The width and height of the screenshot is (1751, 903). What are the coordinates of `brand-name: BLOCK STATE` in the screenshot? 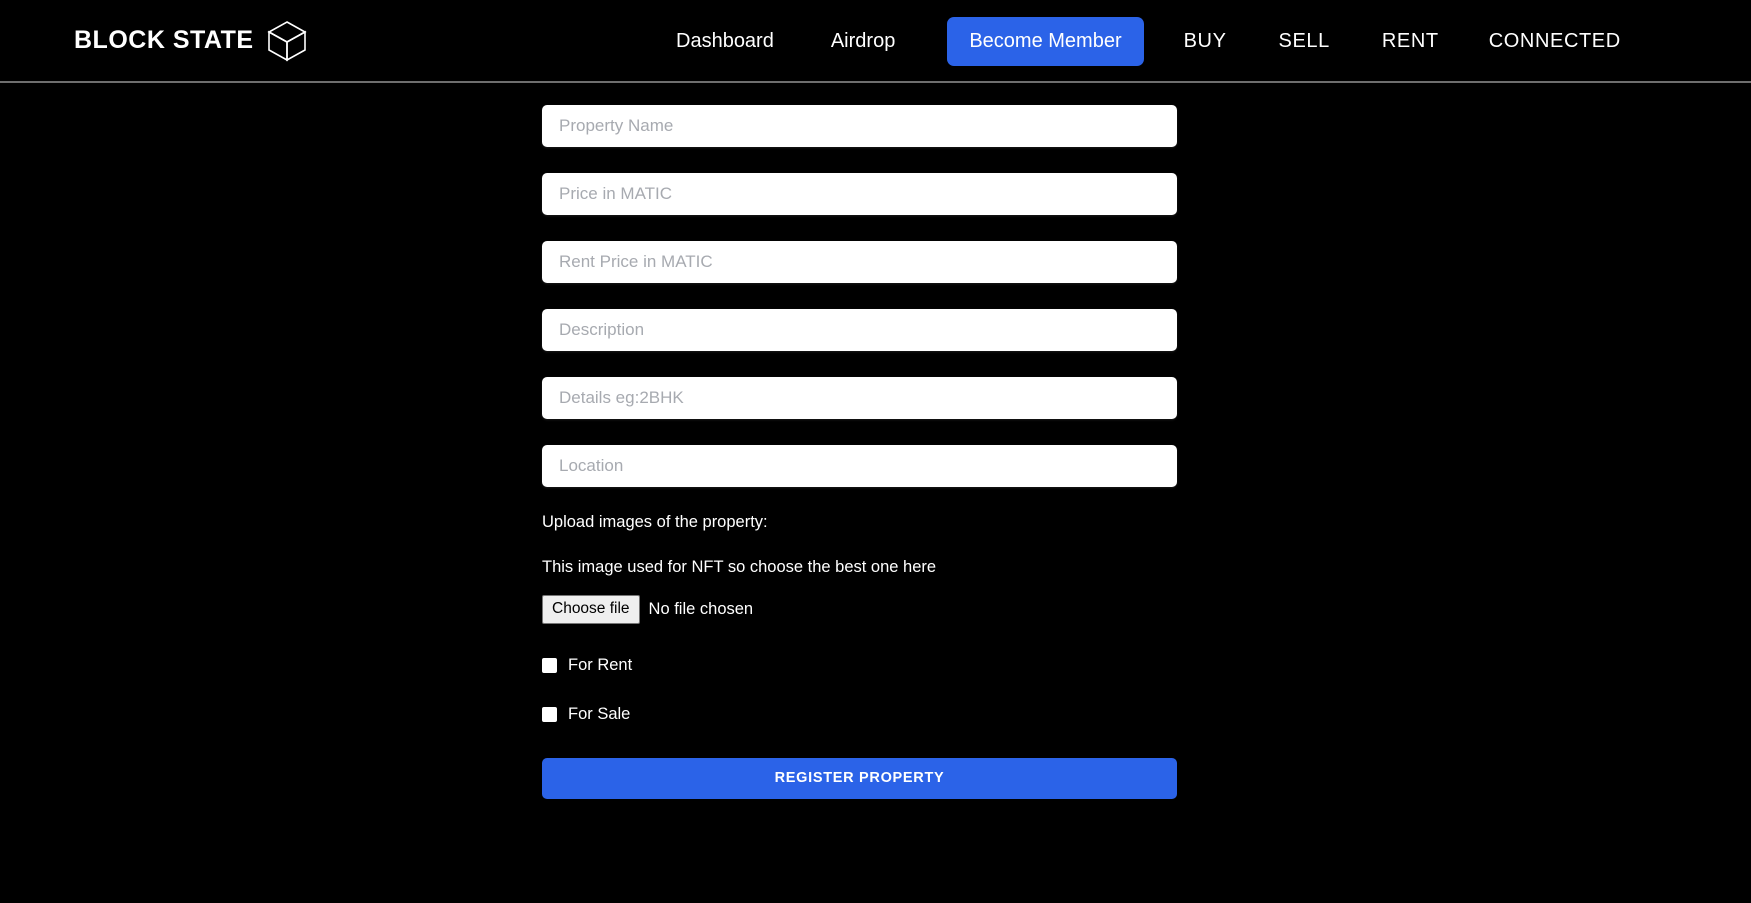 It's located at (164, 40).